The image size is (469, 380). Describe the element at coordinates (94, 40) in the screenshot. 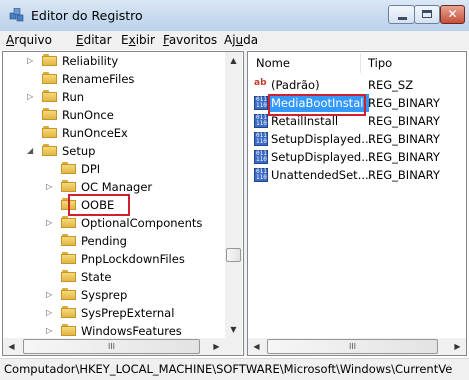

I see `menu-editar: Editar` at that location.